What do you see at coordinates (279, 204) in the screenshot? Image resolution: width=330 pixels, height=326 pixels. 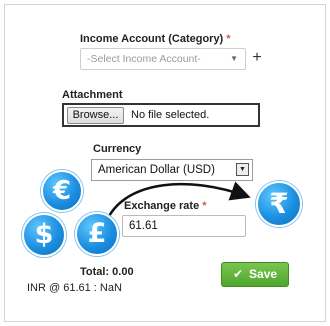 I see `rupee-coin-icon: ₹` at bounding box center [279, 204].